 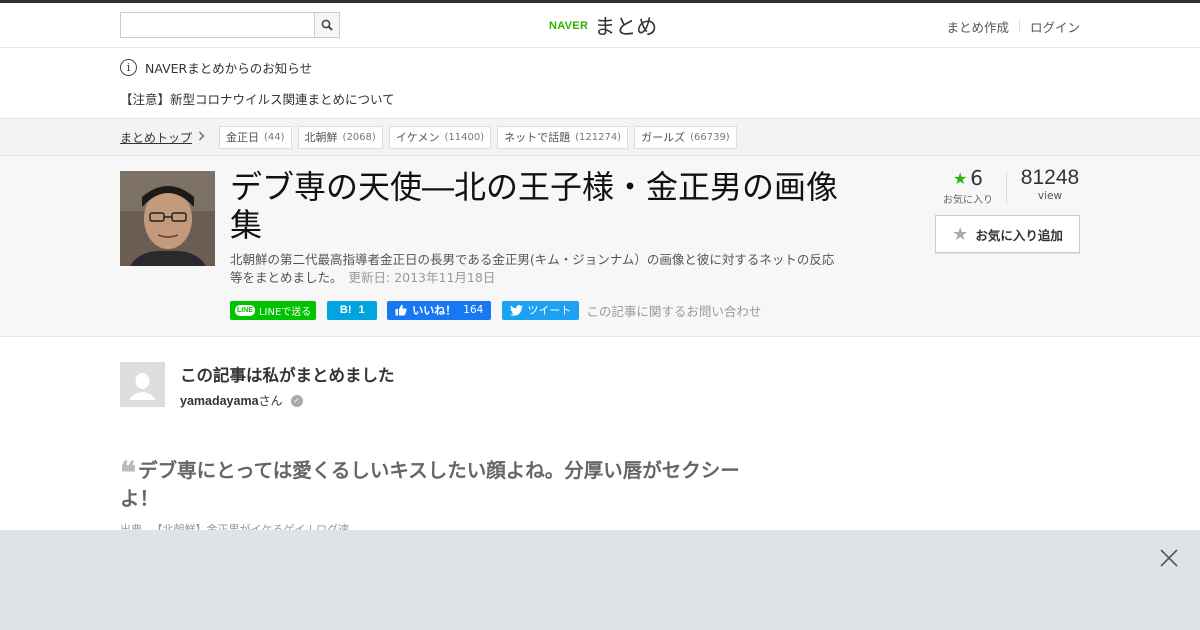 I want to click on ad-close-button, so click(x=1169, y=558).